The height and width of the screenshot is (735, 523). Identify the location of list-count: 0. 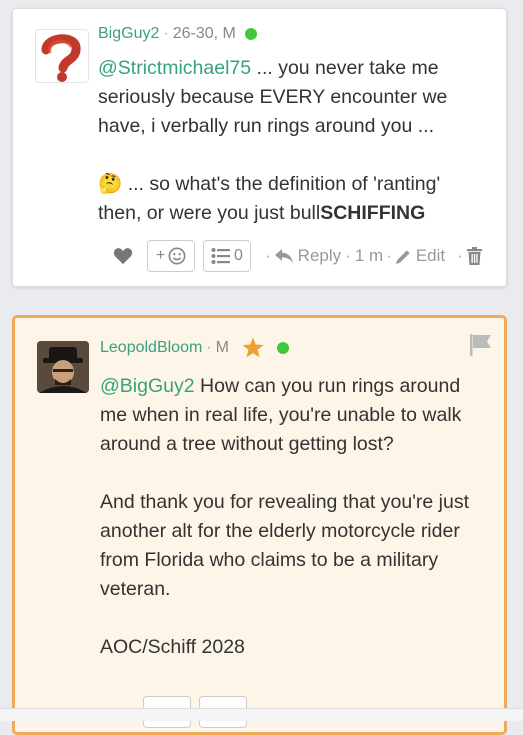
(238, 255).